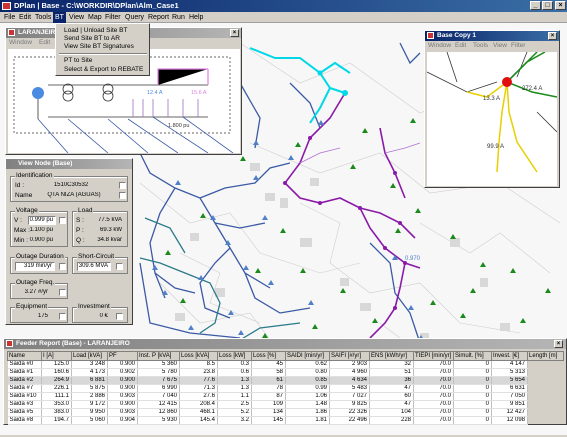 Image resolution: width=567 pixels, height=437 pixels. I want to click on menu-tools: Tools, so click(43, 17).